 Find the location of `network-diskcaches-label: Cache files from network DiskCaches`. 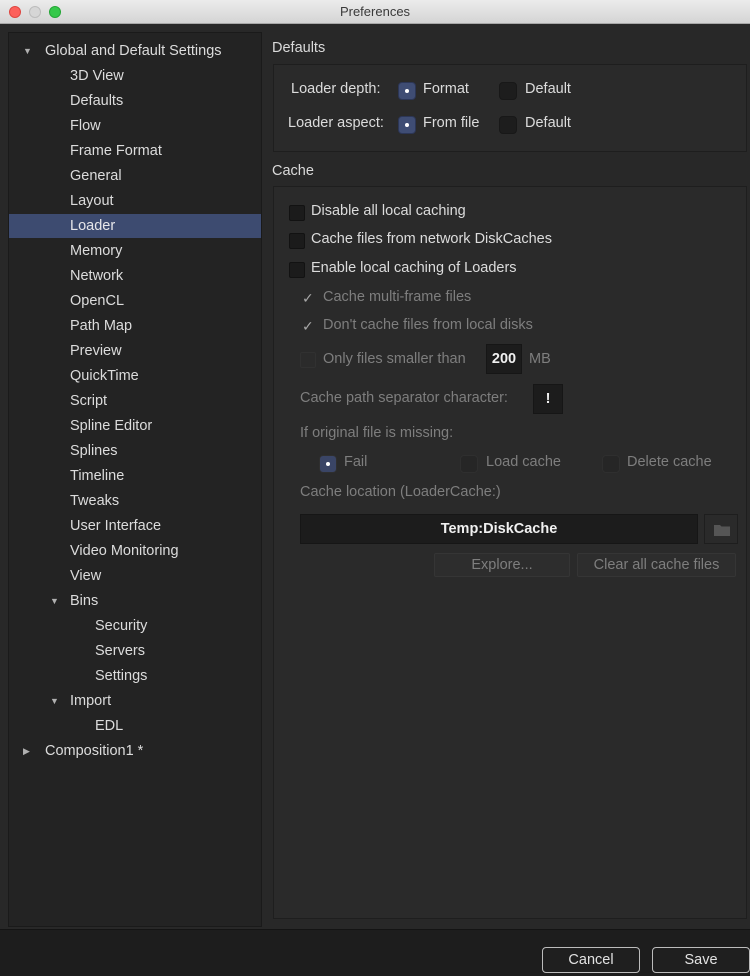

network-diskcaches-label: Cache files from network DiskCaches is located at coordinates (431, 239).